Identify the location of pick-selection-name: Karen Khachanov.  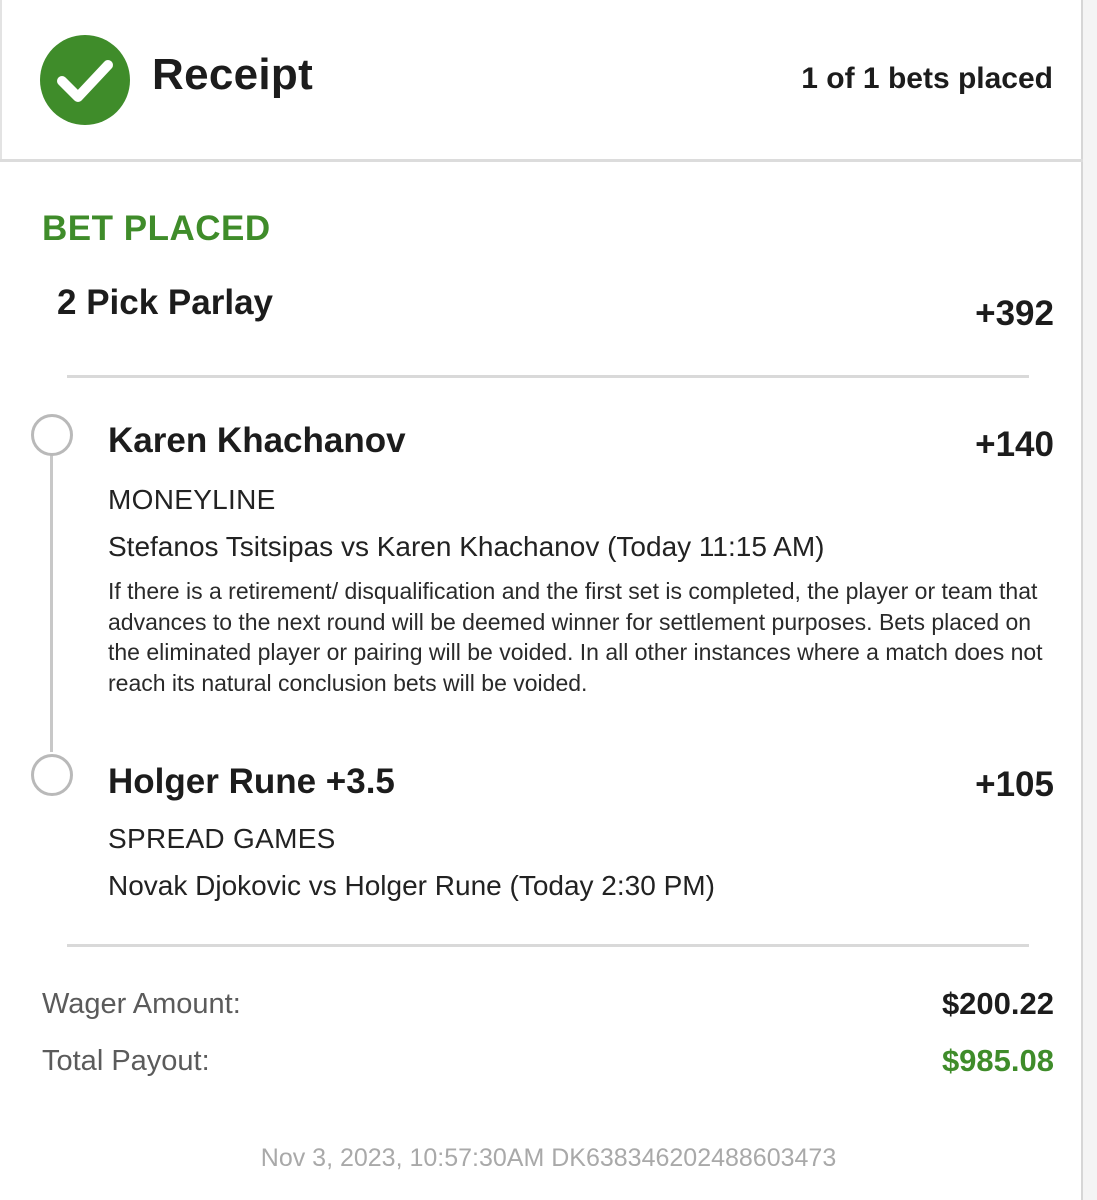
(257, 440).